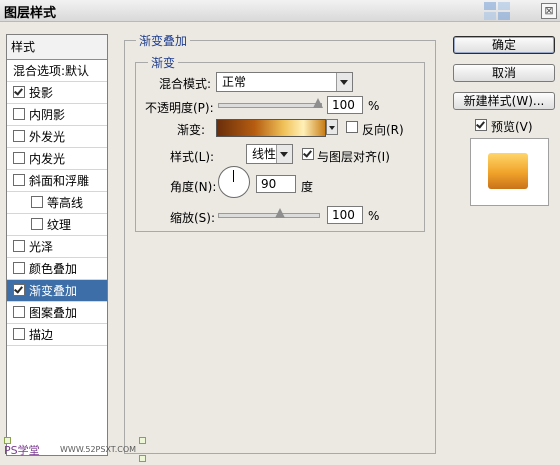 Image resolution: width=560 pixels, height=465 pixels. I want to click on preview-swatch, so click(508, 171).